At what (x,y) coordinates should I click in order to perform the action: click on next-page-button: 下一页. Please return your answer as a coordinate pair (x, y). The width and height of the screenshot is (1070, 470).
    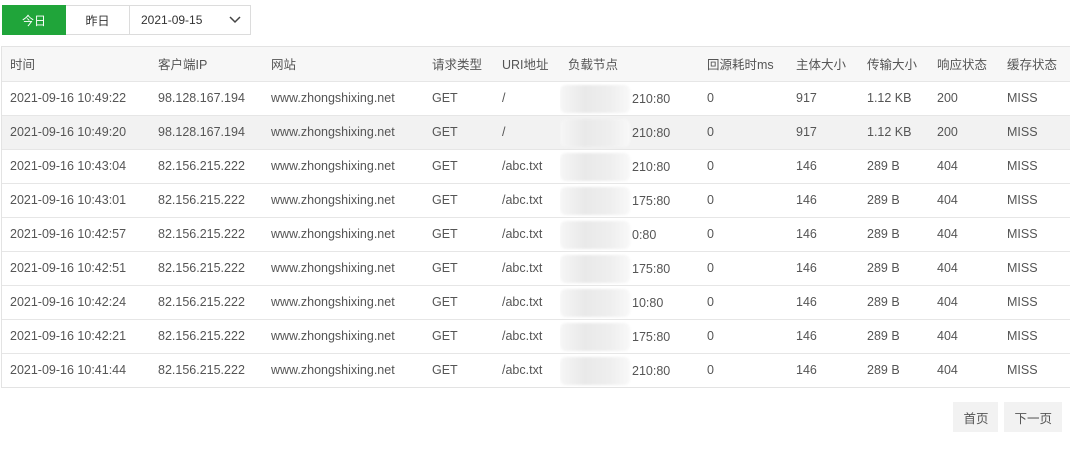
    Looking at the image, I should click on (1033, 417).